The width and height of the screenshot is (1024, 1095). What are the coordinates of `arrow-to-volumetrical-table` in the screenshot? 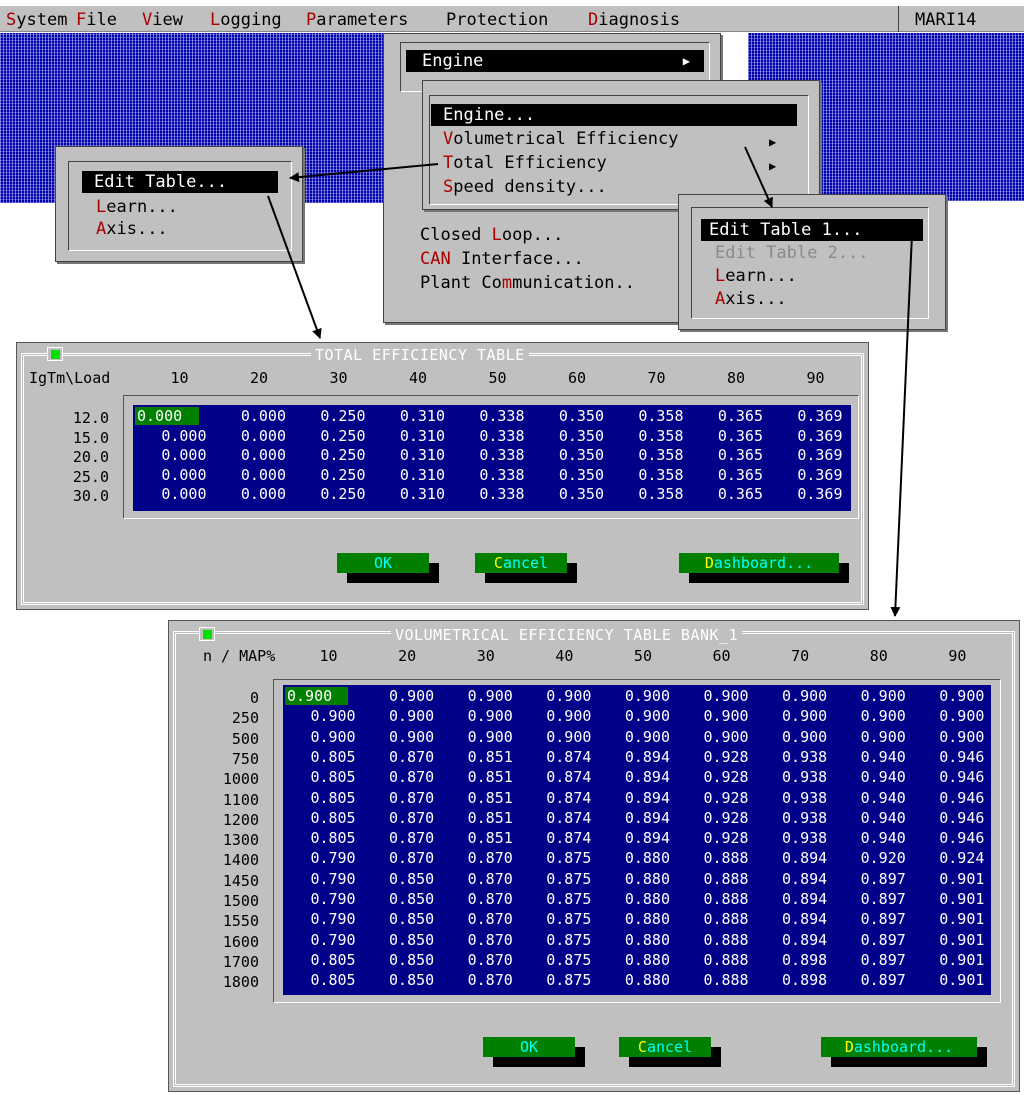 It's located at (901, 425).